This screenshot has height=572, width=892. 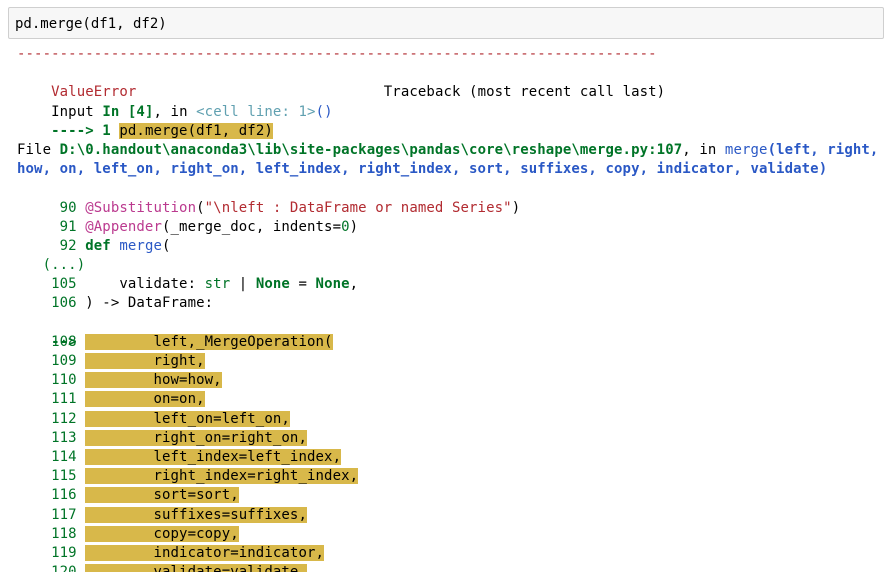 I want to click on source-line: 106 ) -> DataFrame:, so click(x=452, y=303).